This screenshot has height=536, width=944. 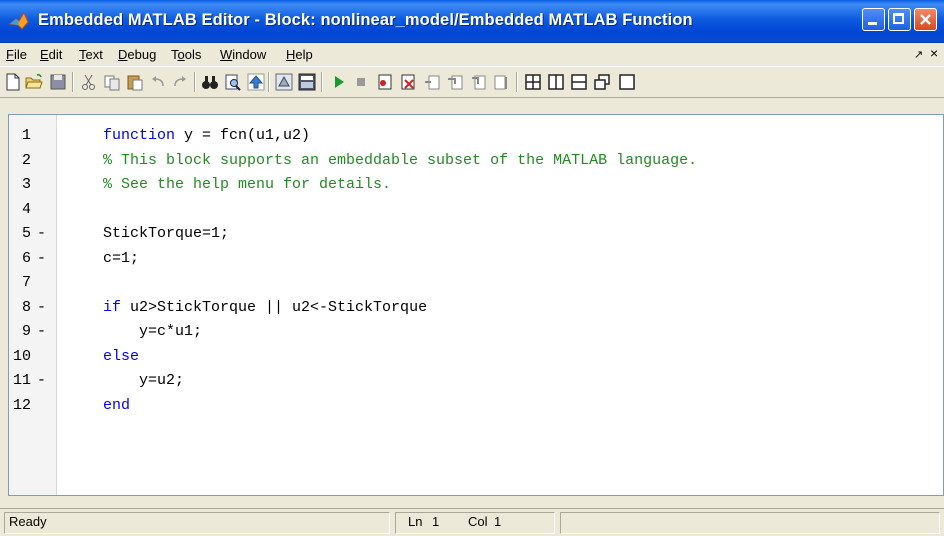 I want to click on code-text: function y = fcn(u1,u2), so click(x=206, y=135).